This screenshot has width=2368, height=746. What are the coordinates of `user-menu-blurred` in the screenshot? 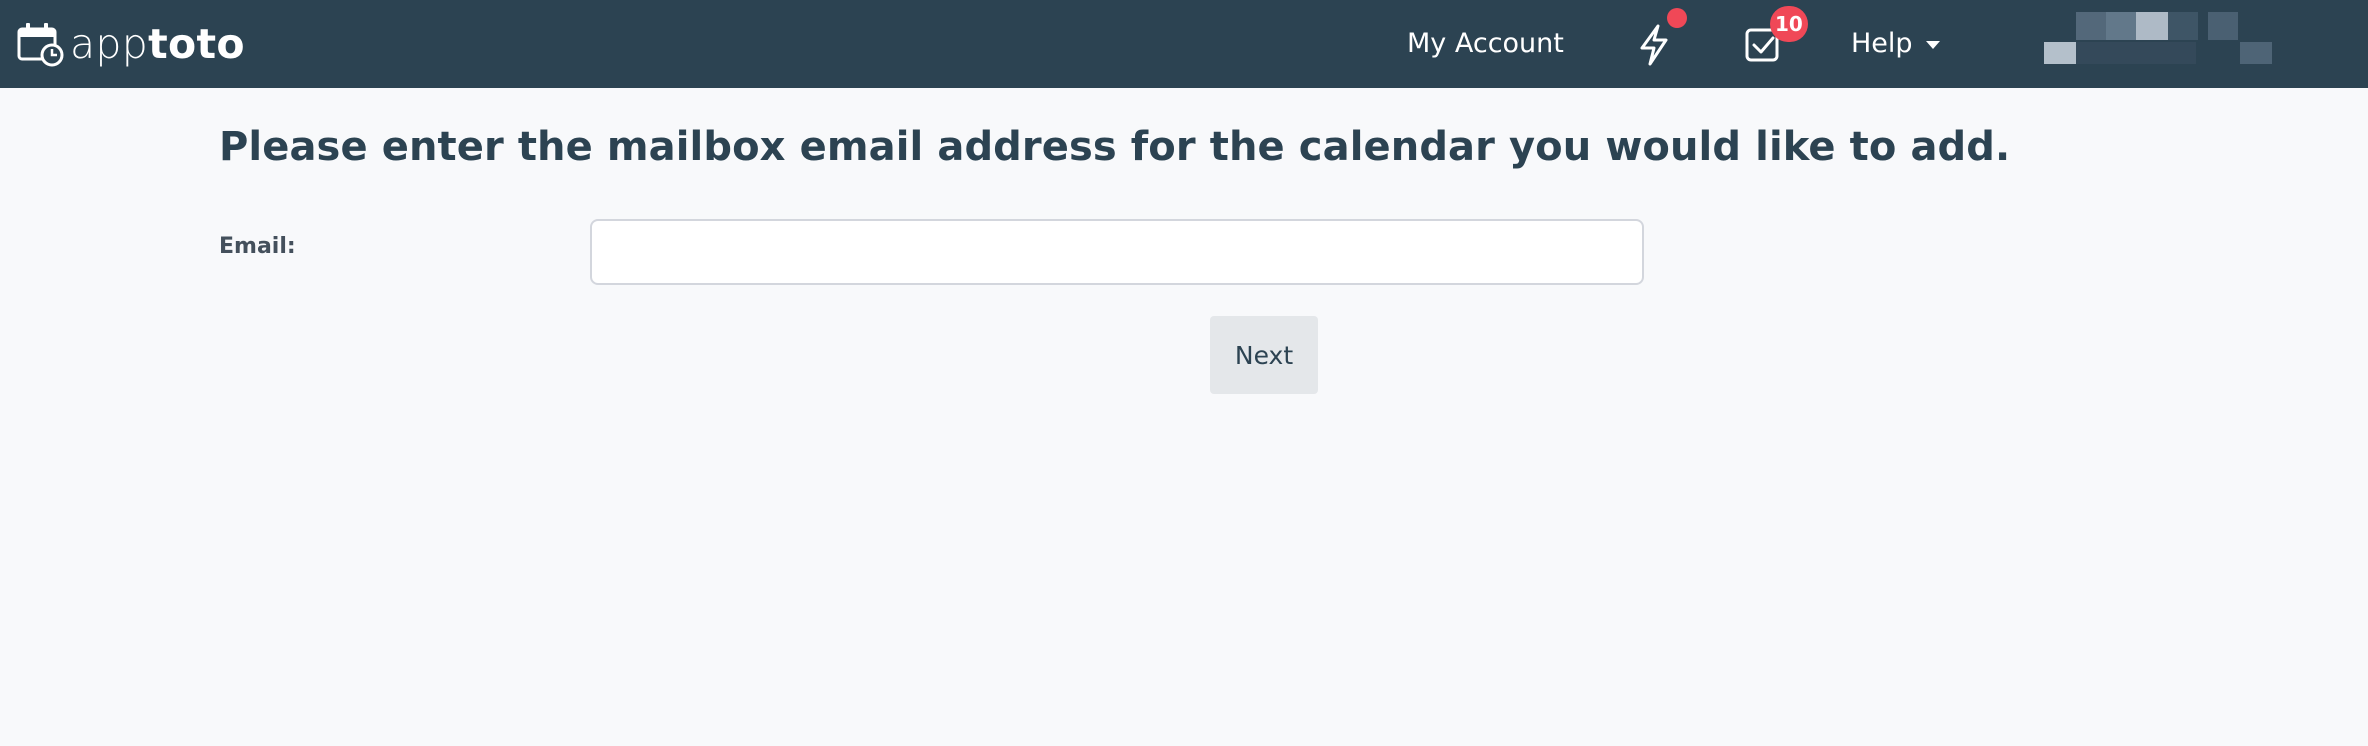 It's located at (2159, 39).